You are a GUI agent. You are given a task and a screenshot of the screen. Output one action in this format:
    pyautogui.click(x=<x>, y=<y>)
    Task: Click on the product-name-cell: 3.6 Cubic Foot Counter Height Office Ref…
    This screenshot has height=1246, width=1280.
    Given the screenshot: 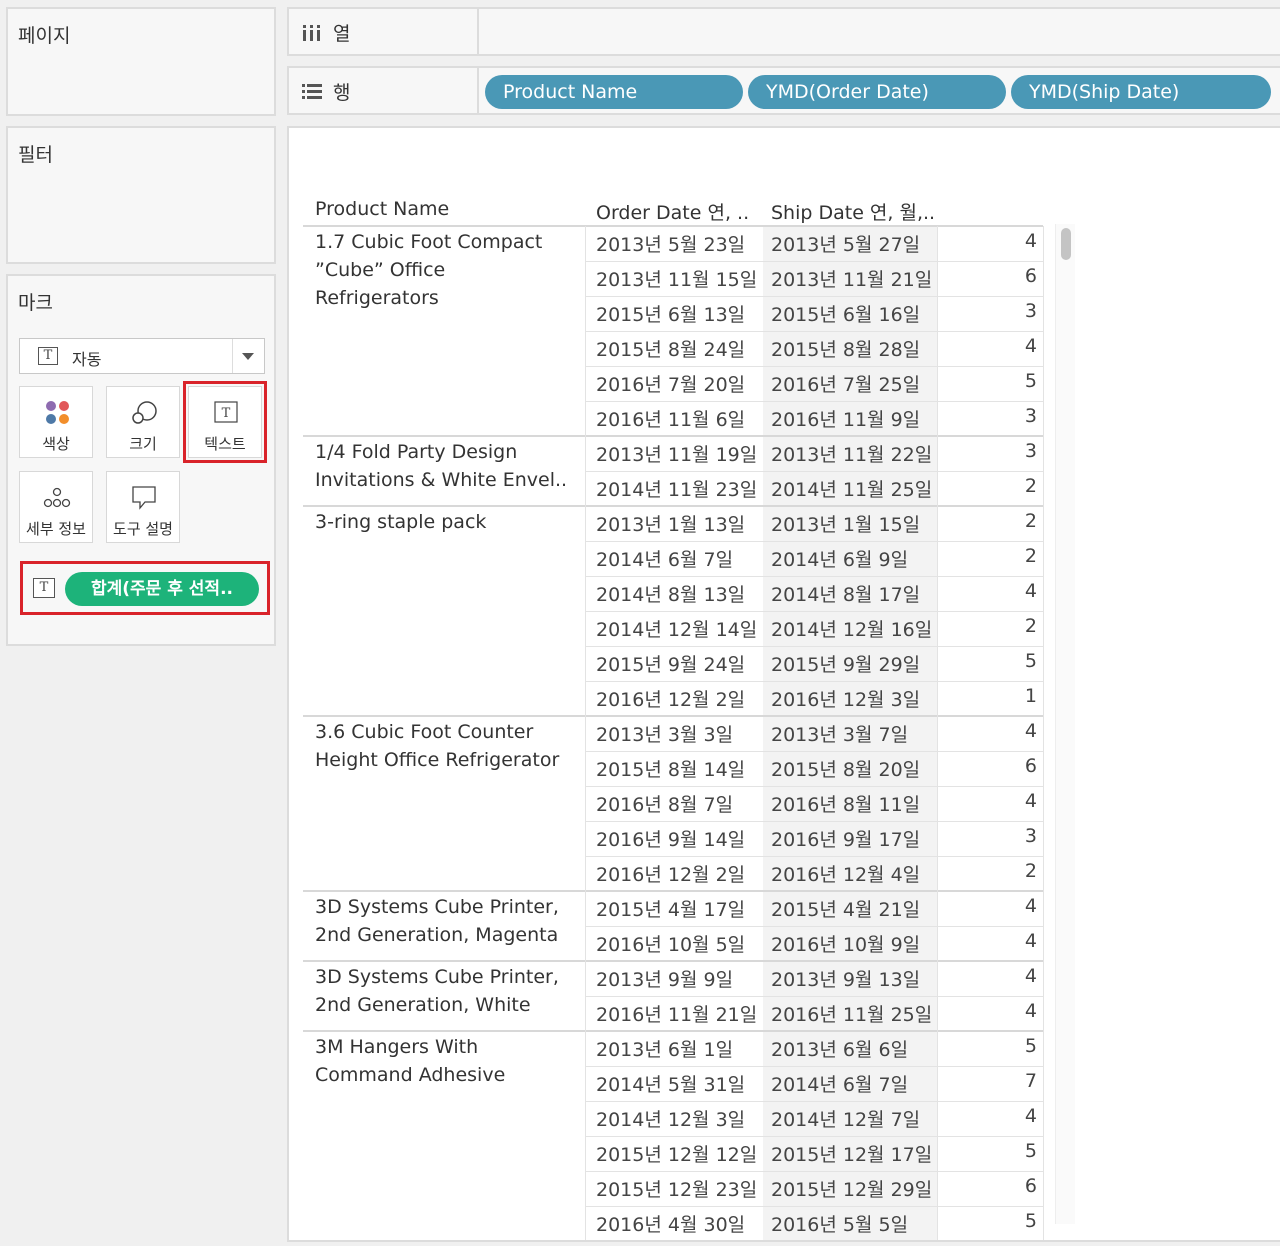 What is the action you would take?
    pyautogui.click(x=450, y=746)
    